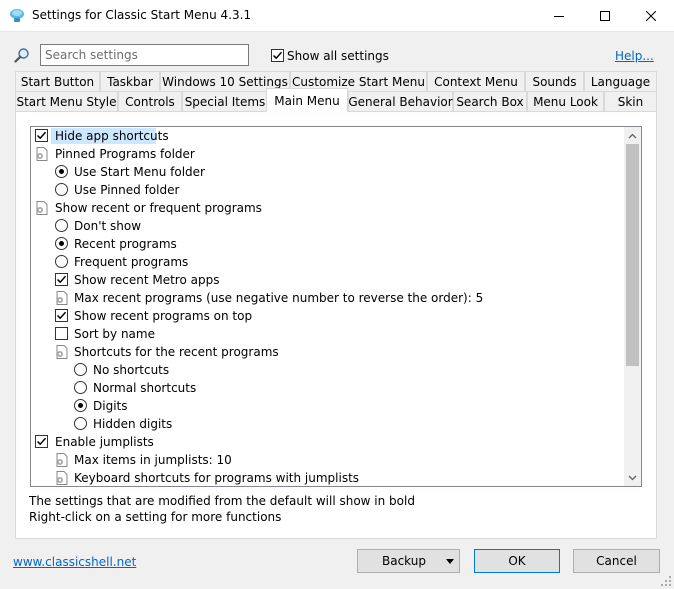 Image resolution: width=674 pixels, height=589 pixels. What do you see at coordinates (61, 171) in the screenshot?
I see `use-start-menu-folder-radio` at bounding box center [61, 171].